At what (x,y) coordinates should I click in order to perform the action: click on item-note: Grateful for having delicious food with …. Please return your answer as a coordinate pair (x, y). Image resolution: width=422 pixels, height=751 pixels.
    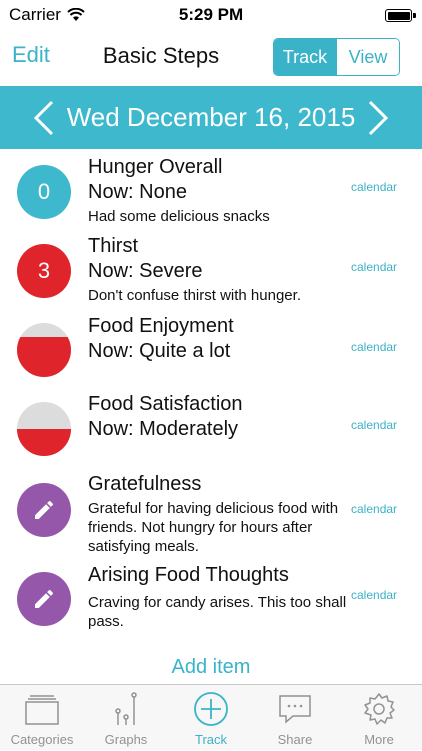
    Looking at the image, I should click on (213, 527).